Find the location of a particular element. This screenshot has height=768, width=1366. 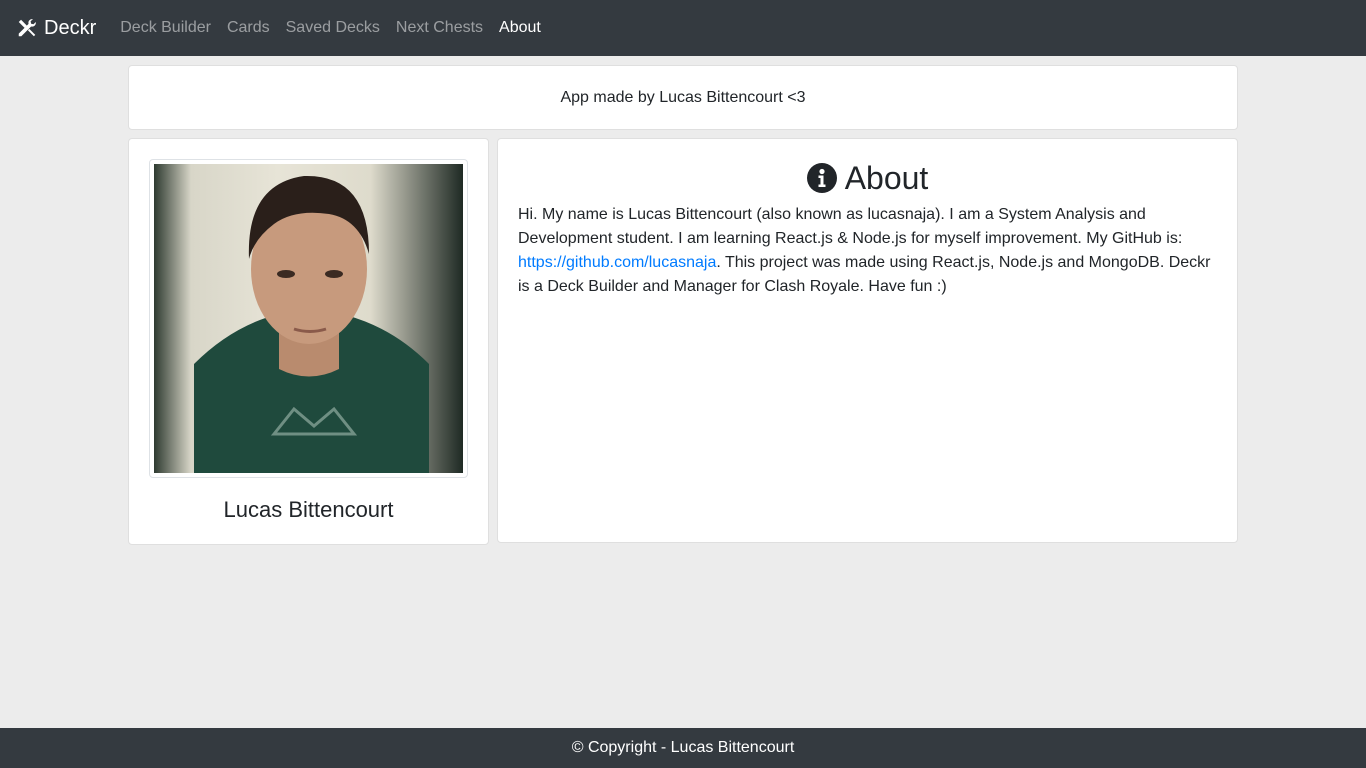

credit-banner: App made by Lucas Bittencourt <3 is located at coordinates (683, 97).